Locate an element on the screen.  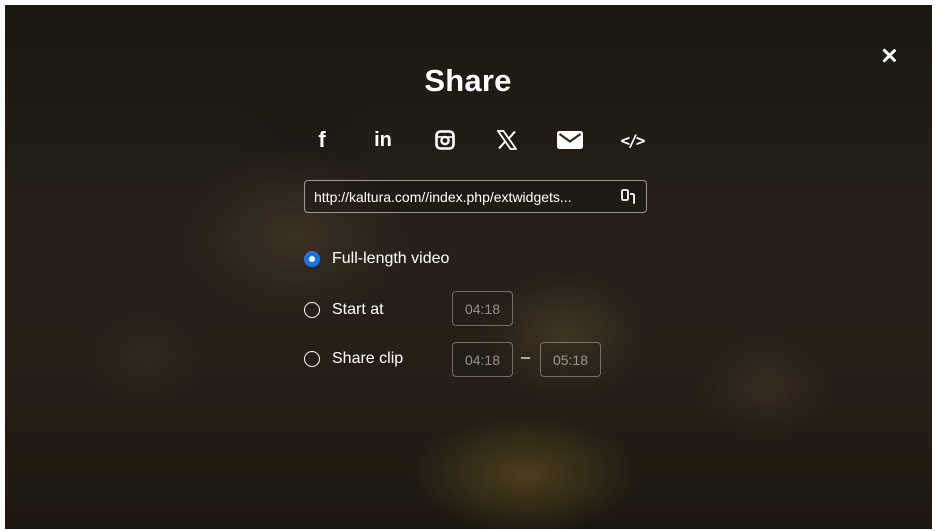
dialog-title: Share is located at coordinates (468, 80).